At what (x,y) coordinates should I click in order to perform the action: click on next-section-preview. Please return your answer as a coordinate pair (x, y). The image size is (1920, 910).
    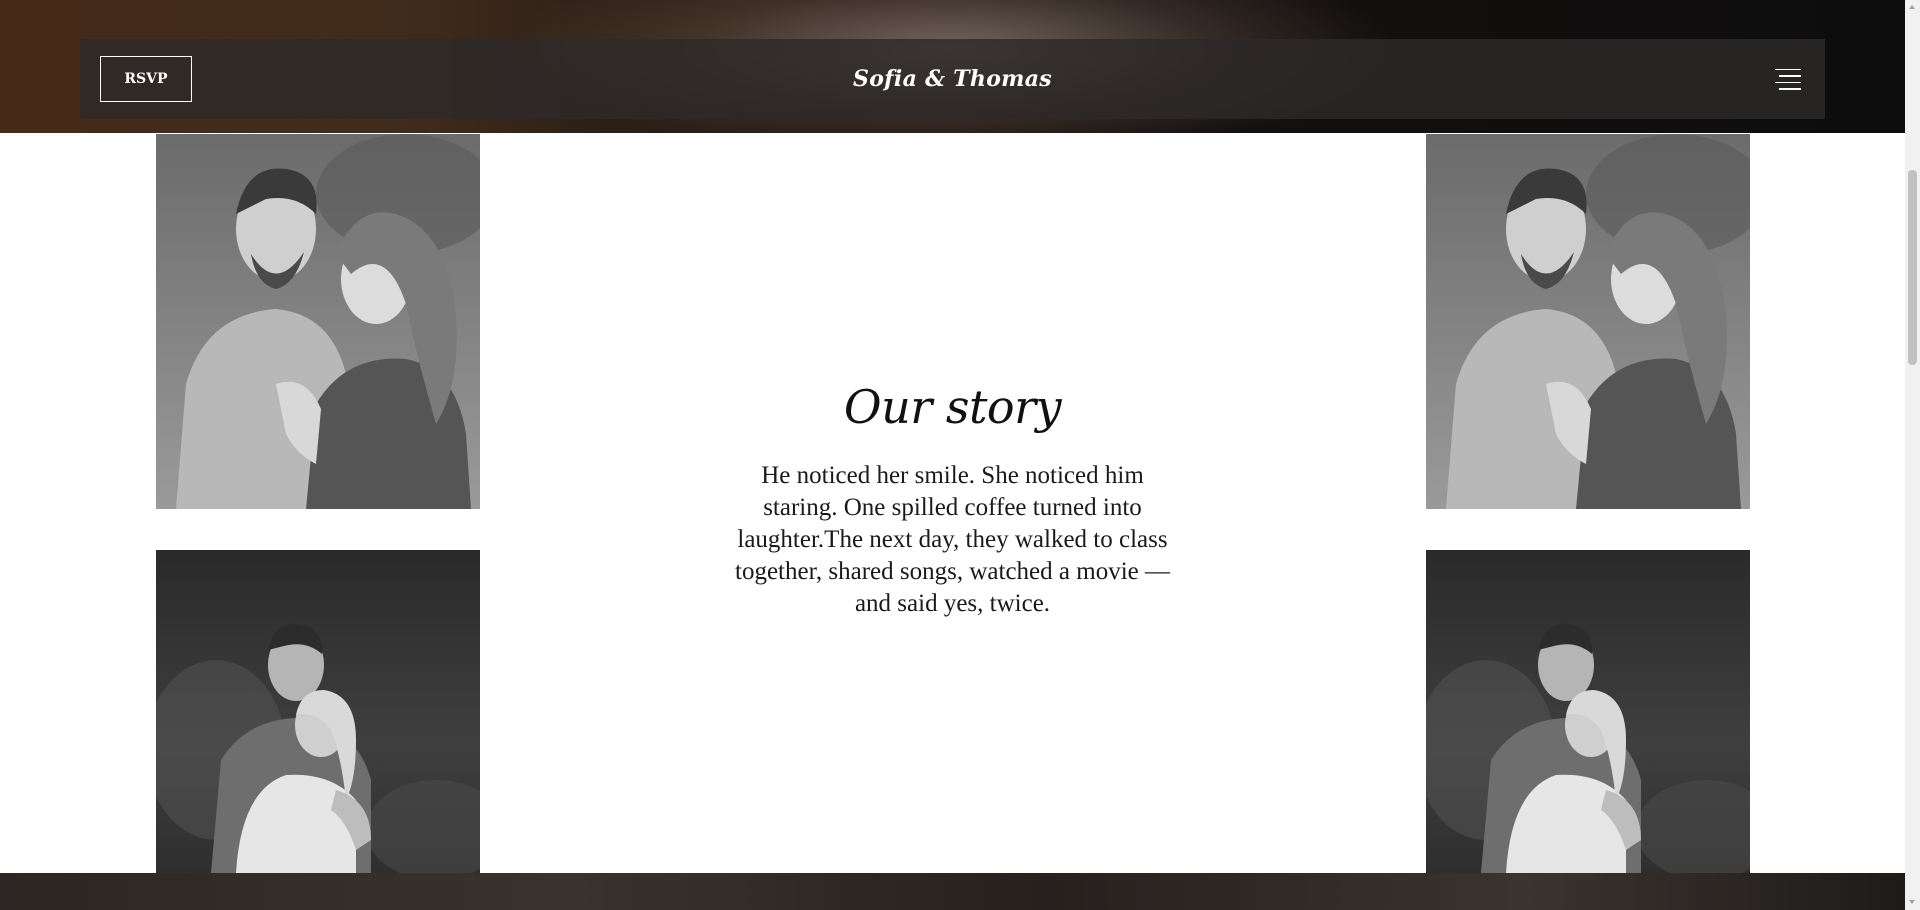
    Looking at the image, I should click on (952, 891).